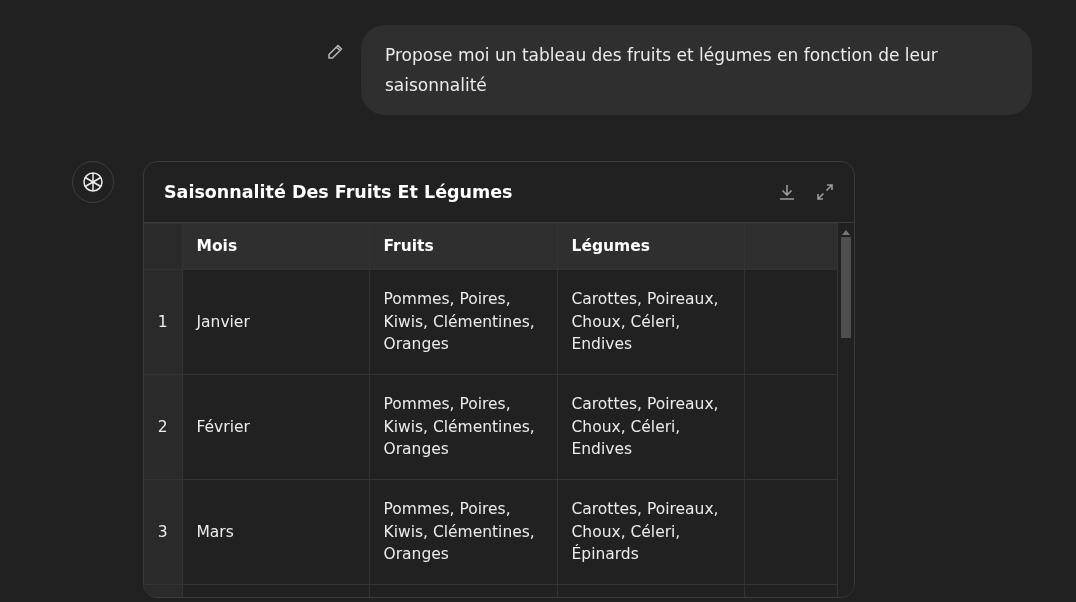 The height and width of the screenshot is (602, 1076). Describe the element at coordinates (696, 70) in the screenshot. I see `user-message: Propose moi un tableau des fruits et légumes en fonction de leur saisonnalité` at that location.